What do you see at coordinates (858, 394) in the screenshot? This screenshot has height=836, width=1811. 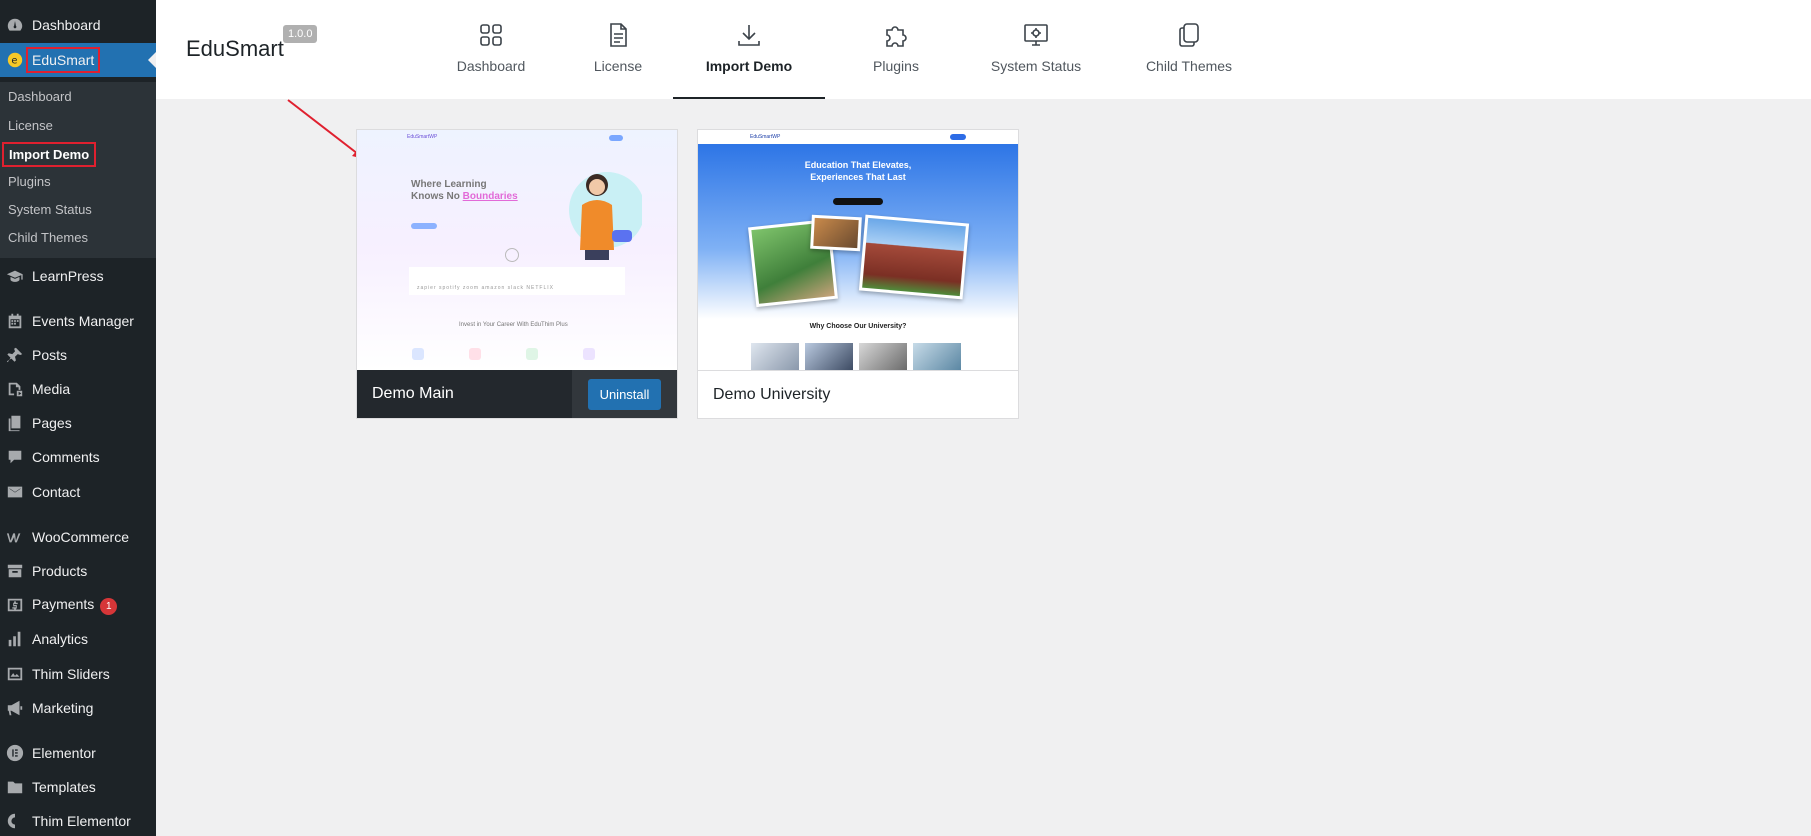 I see `demo-card-footer: Demo University` at bounding box center [858, 394].